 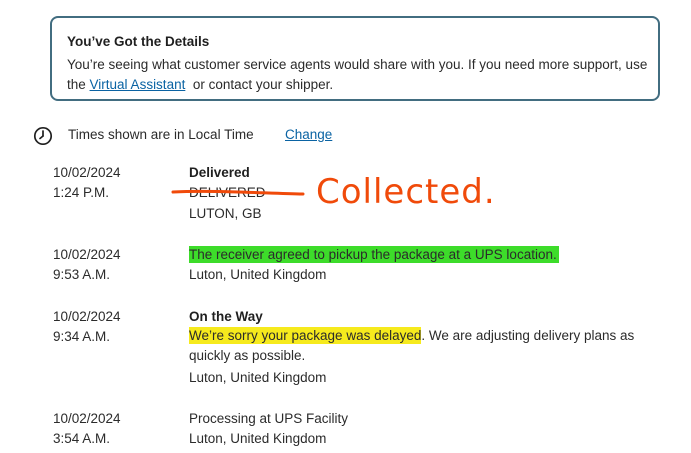 What do you see at coordinates (138, 84) in the screenshot?
I see `virtual-assistant-link: Virtual Assistant` at bounding box center [138, 84].